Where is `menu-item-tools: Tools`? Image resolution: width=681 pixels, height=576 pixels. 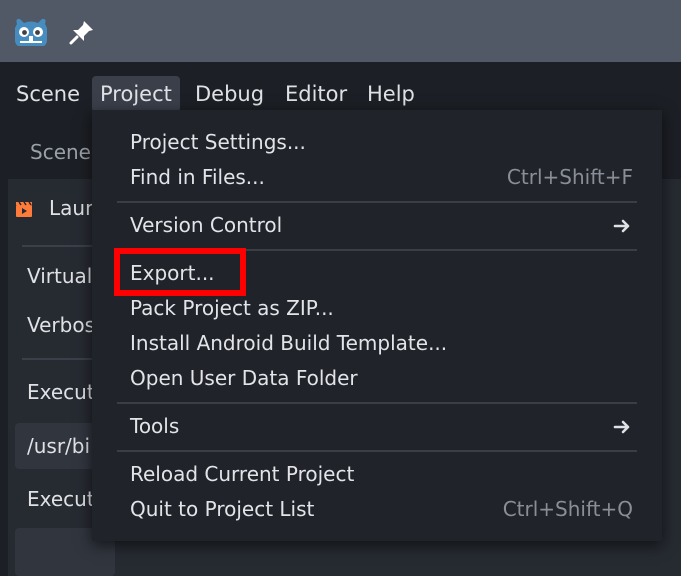 menu-item-tools: Tools is located at coordinates (154, 426).